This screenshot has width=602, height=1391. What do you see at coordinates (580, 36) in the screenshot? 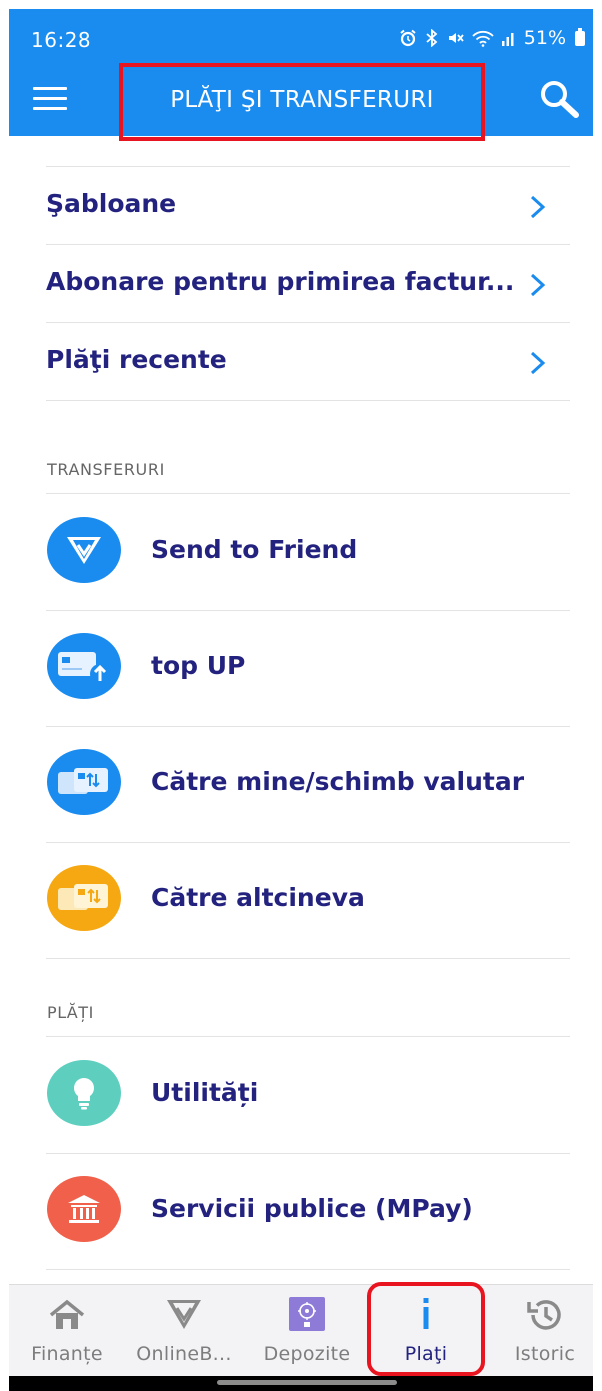
I see `battery-icon` at bounding box center [580, 36].